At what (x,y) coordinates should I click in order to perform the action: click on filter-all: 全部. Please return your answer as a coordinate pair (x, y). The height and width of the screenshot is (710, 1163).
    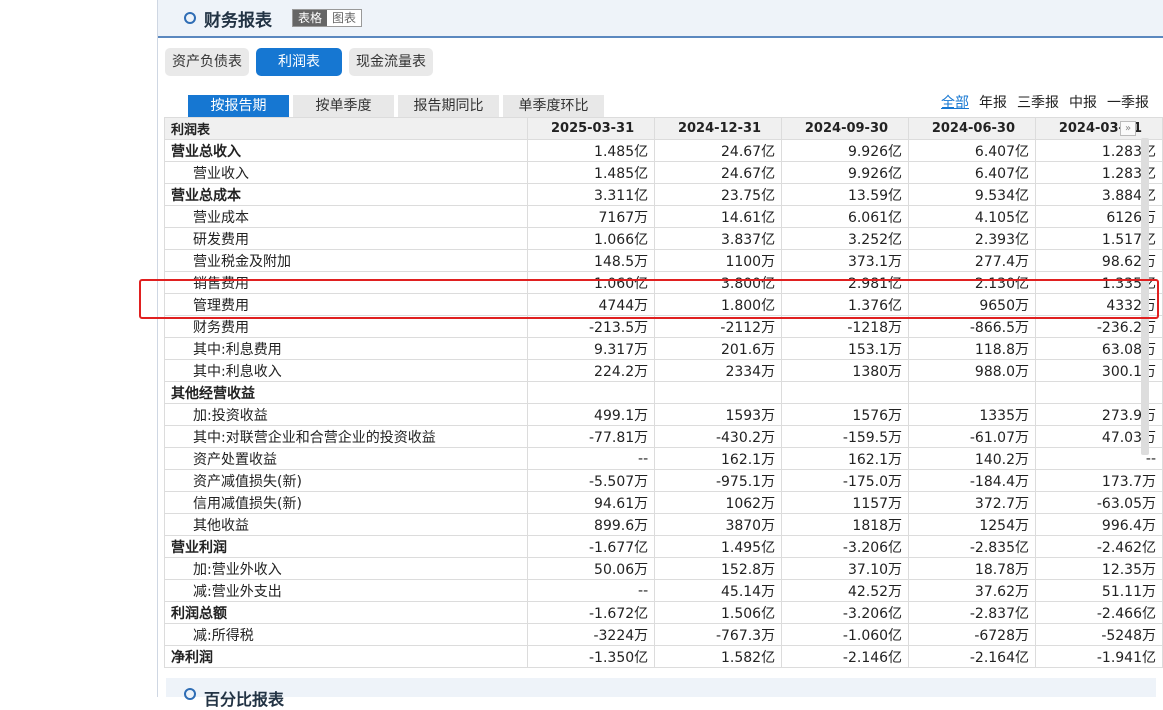
    Looking at the image, I should click on (955, 102).